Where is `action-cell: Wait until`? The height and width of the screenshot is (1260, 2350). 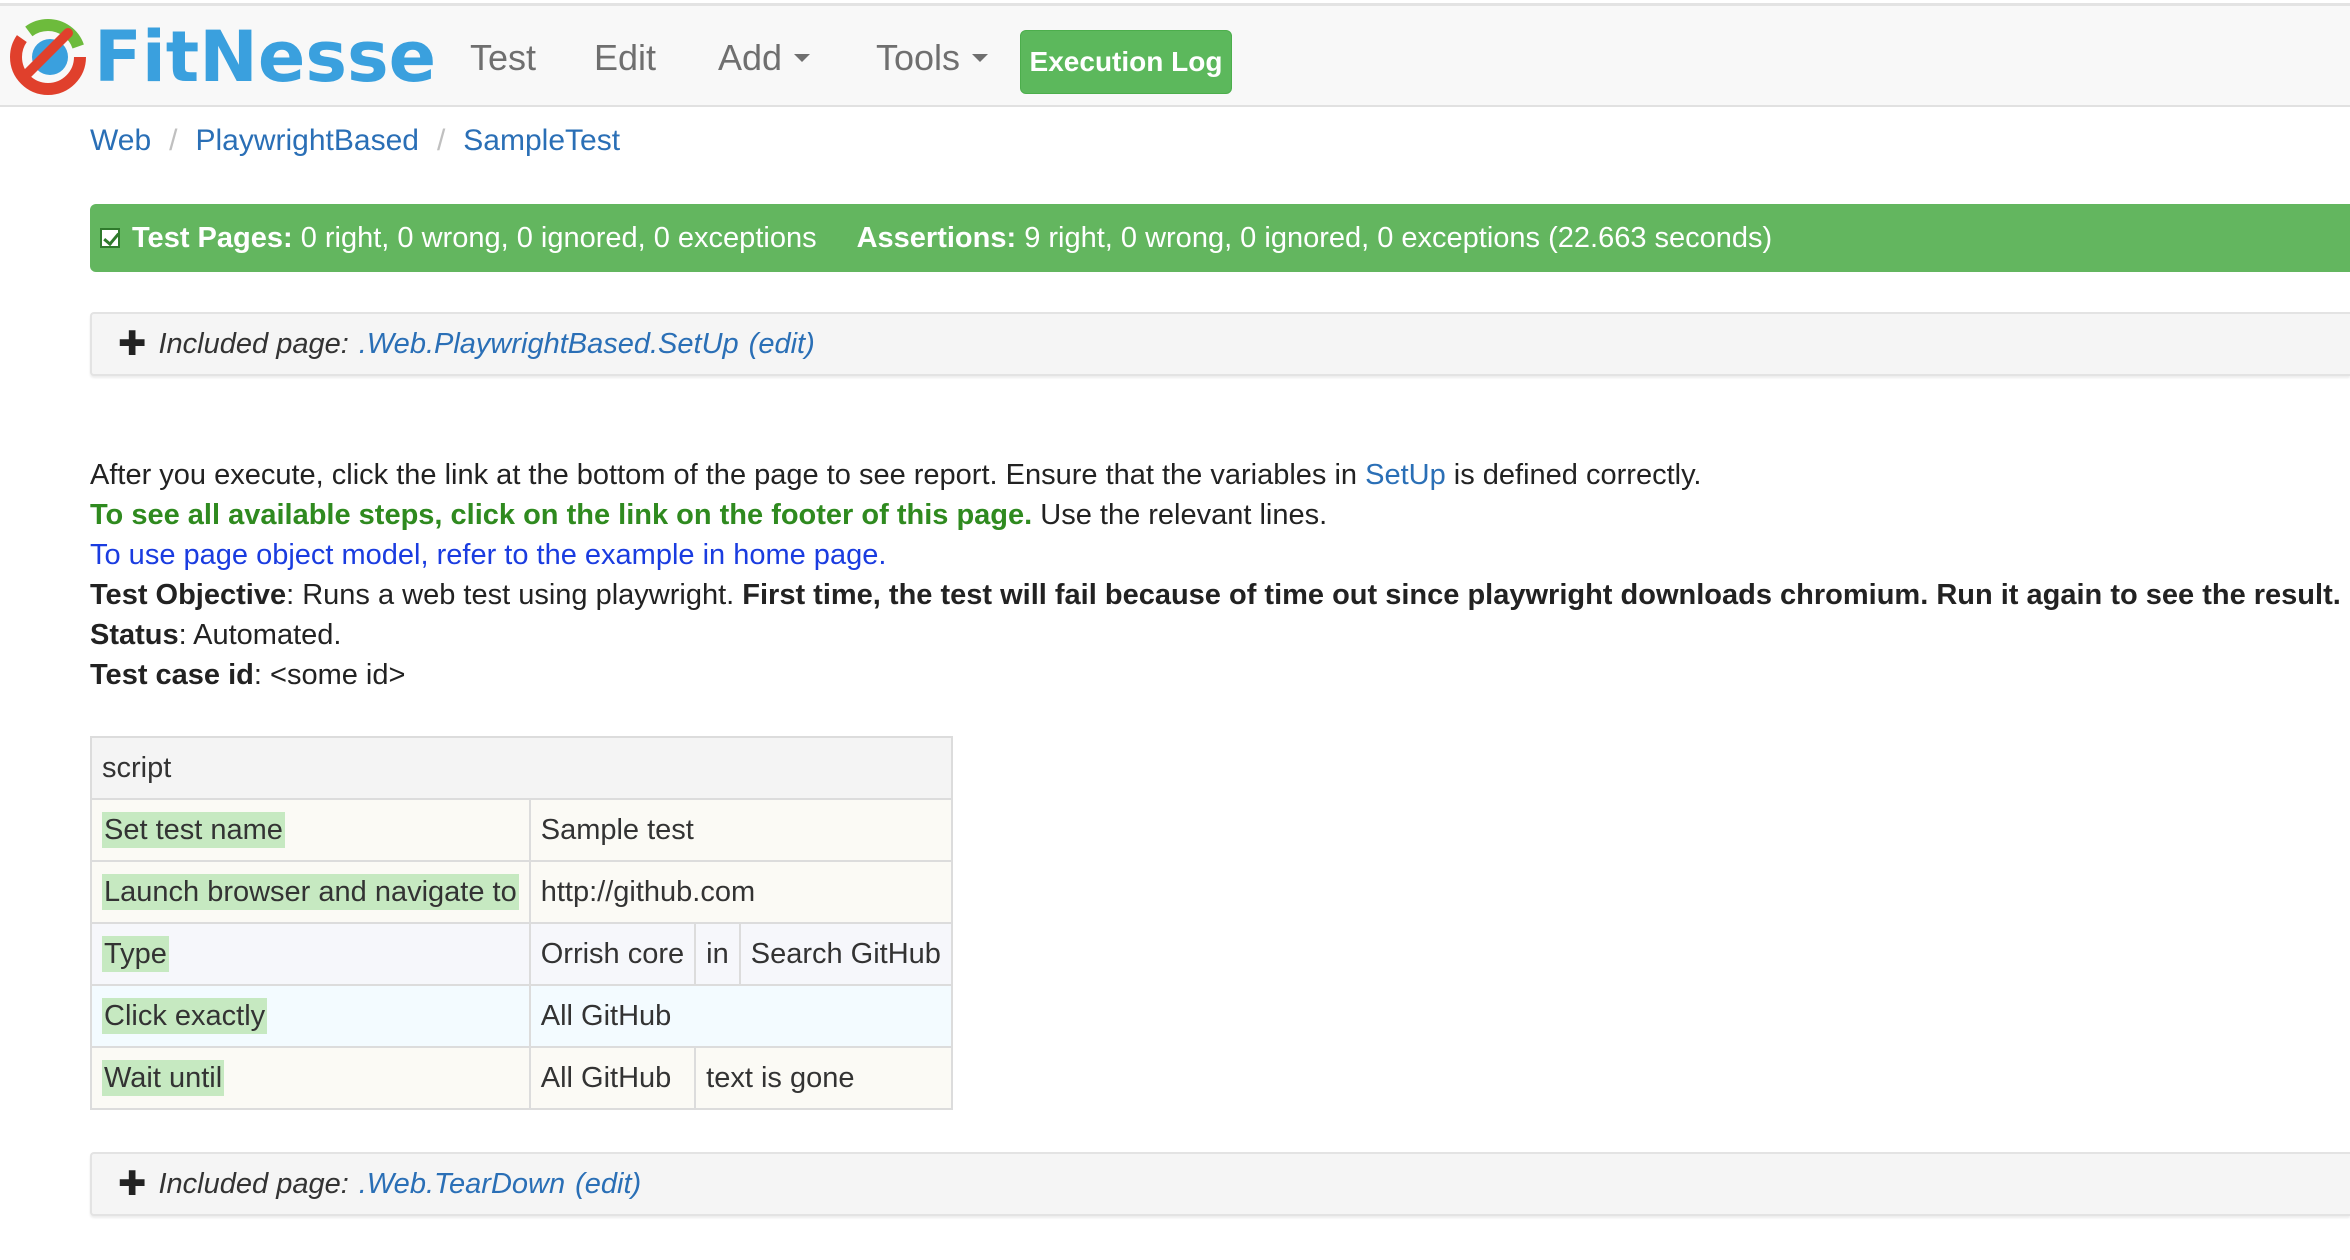 action-cell: Wait until is located at coordinates (310, 1078).